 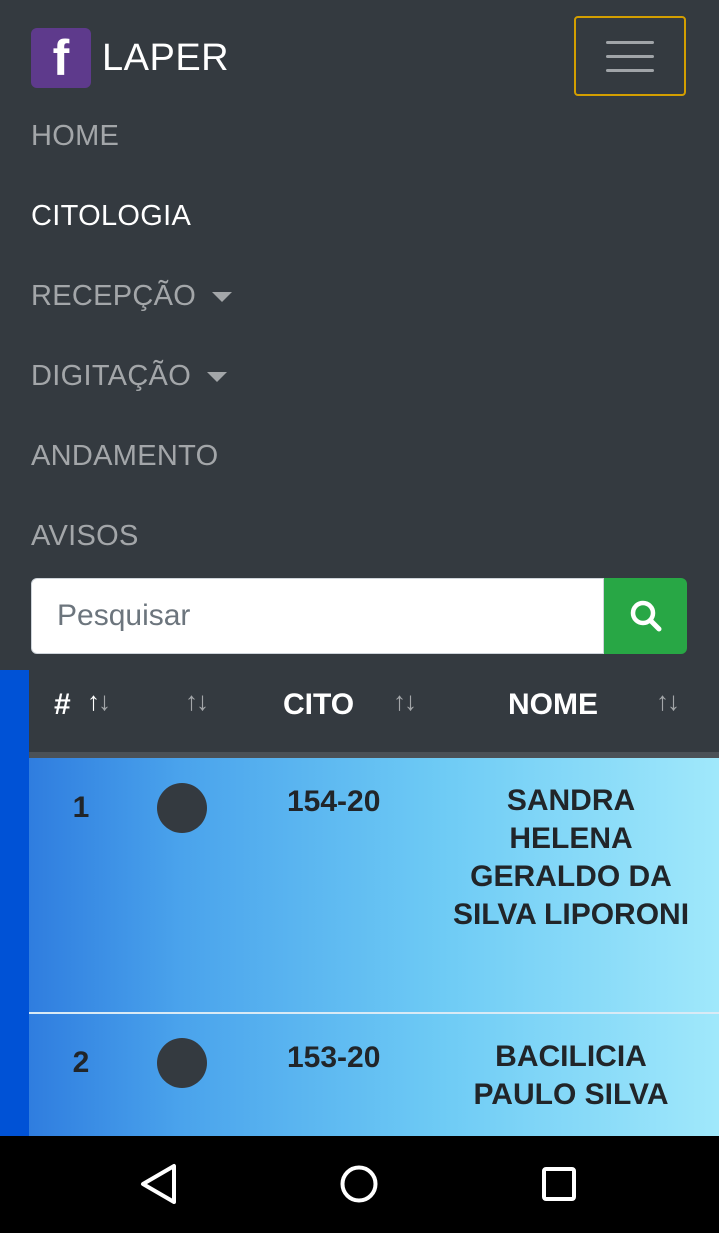 I want to click on nav-item-label: CITOLOGIA, so click(x=111, y=216).